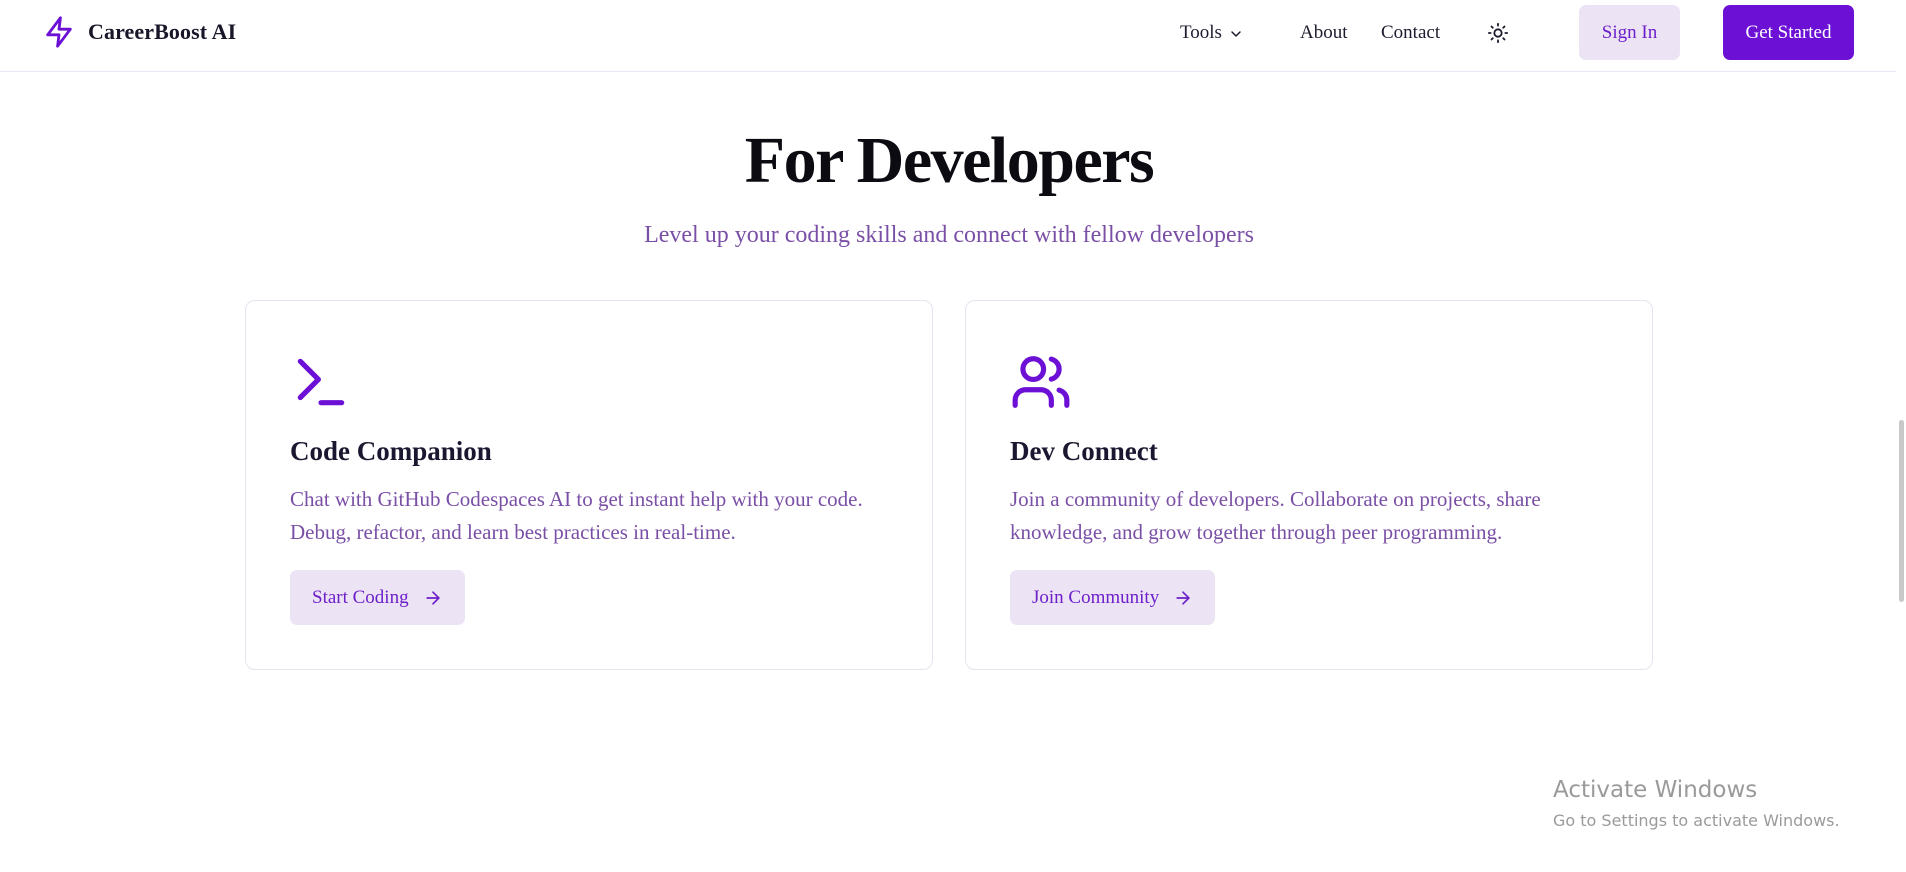 This screenshot has width=1906, height=872. I want to click on chevron-down-icon, so click(1236, 34).